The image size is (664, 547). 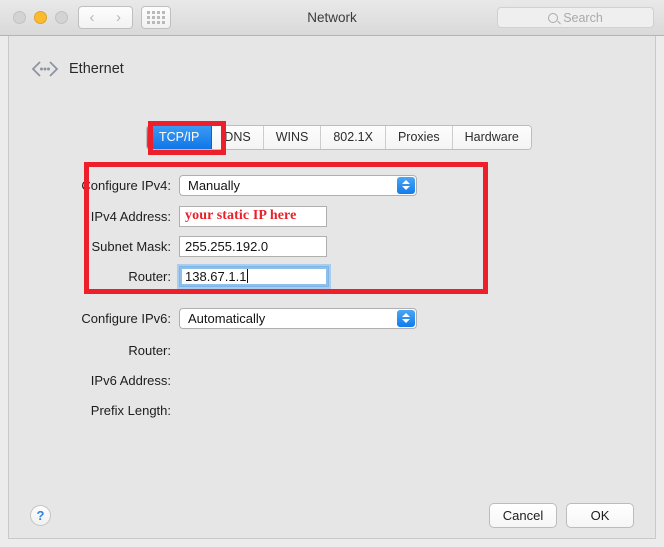 I want to click on ipv4-address-label: IPv4 Address:, so click(x=130, y=216).